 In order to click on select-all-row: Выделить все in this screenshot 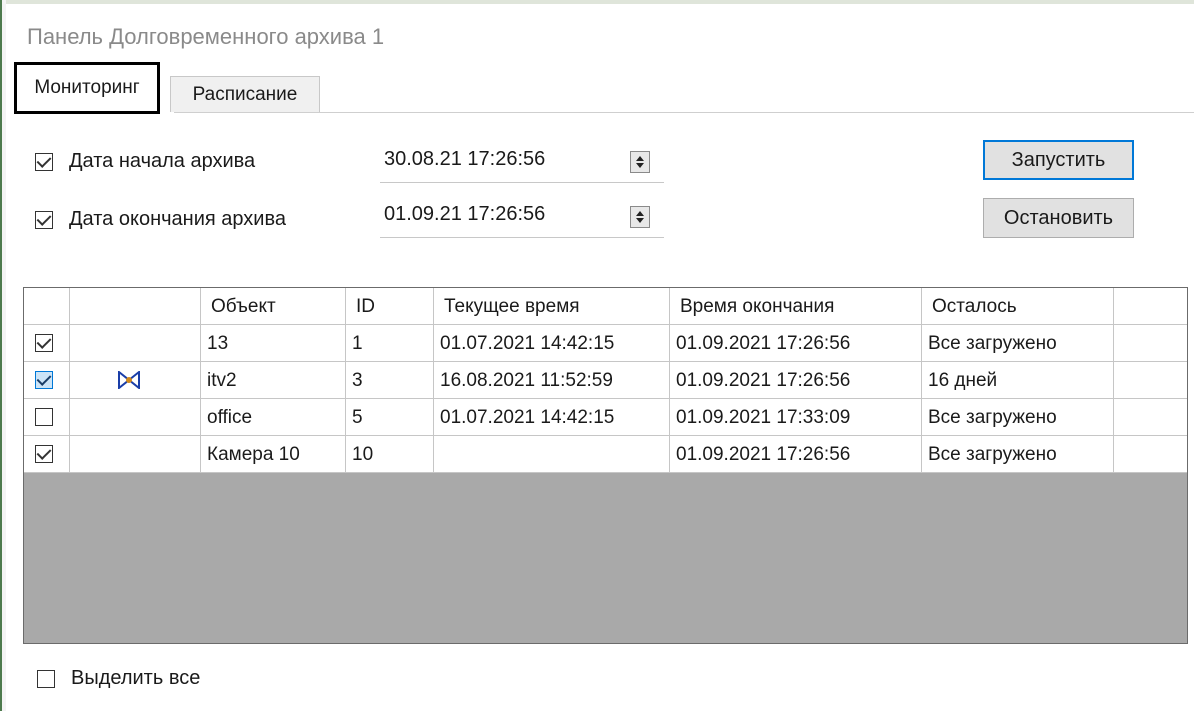, I will do `click(118, 678)`.